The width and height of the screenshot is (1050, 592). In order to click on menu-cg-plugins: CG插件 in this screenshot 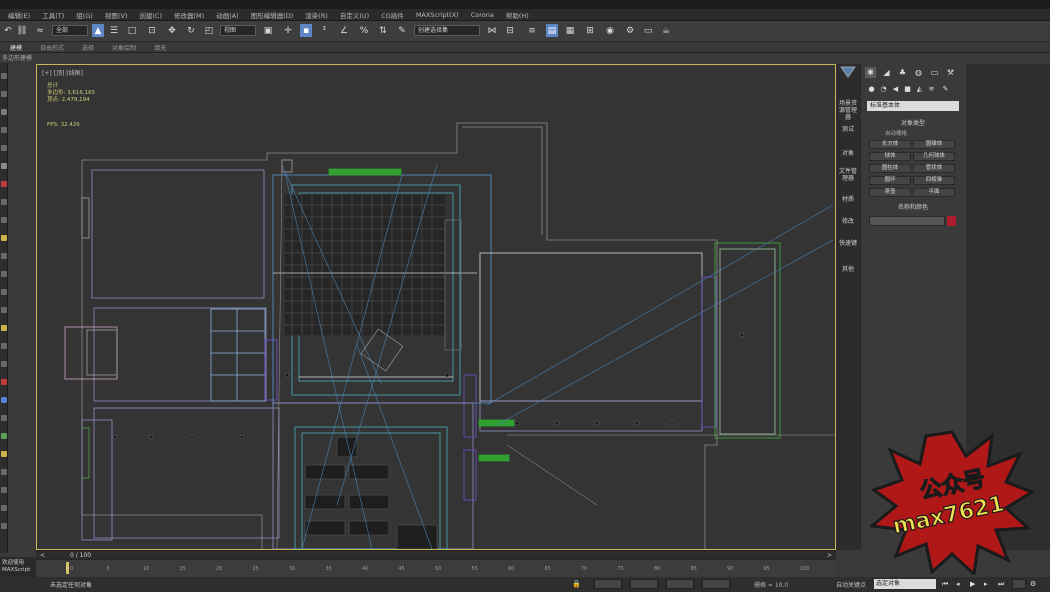, I will do `click(392, 15)`.